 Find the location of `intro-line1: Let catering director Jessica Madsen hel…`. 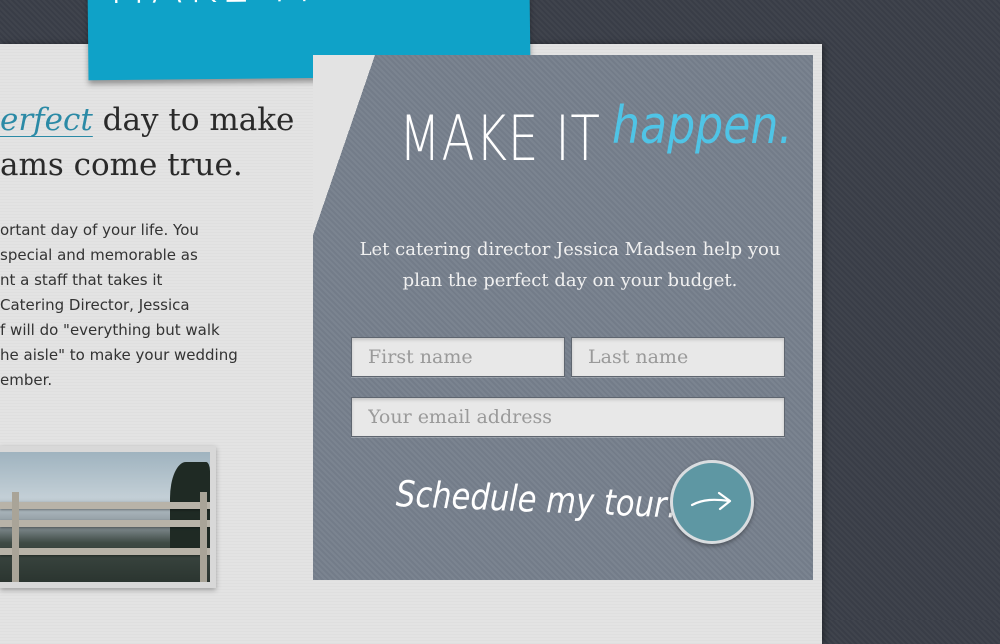

intro-line1: Let catering director Jessica Madsen hel… is located at coordinates (570, 249).